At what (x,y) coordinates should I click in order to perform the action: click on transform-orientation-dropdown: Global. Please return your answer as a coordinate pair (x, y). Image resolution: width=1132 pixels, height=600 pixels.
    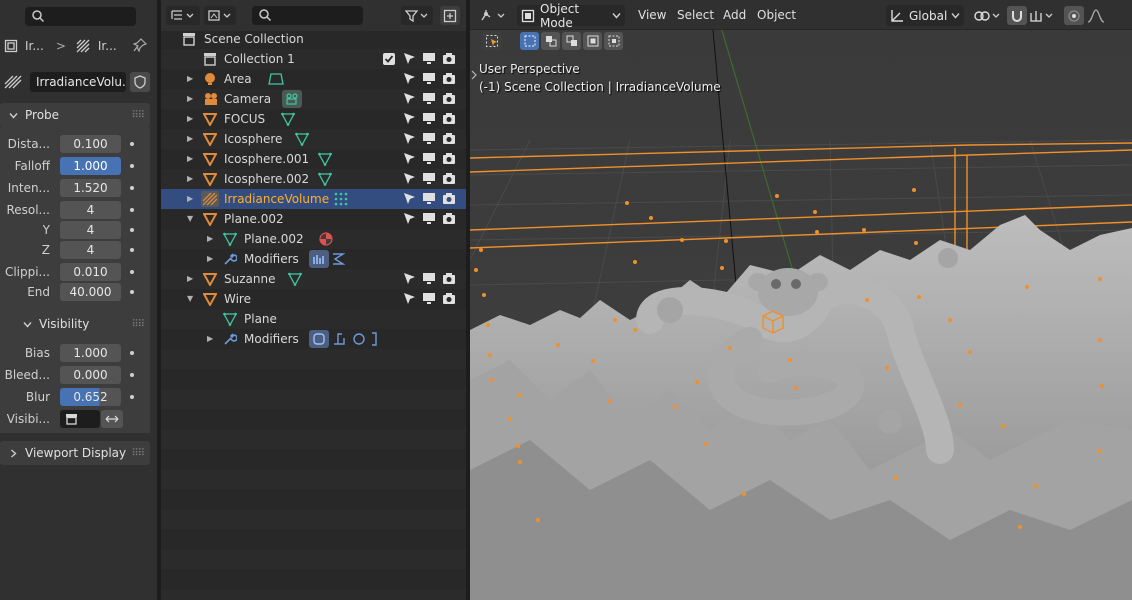
    Looking at the image, I should click on (925, 15).